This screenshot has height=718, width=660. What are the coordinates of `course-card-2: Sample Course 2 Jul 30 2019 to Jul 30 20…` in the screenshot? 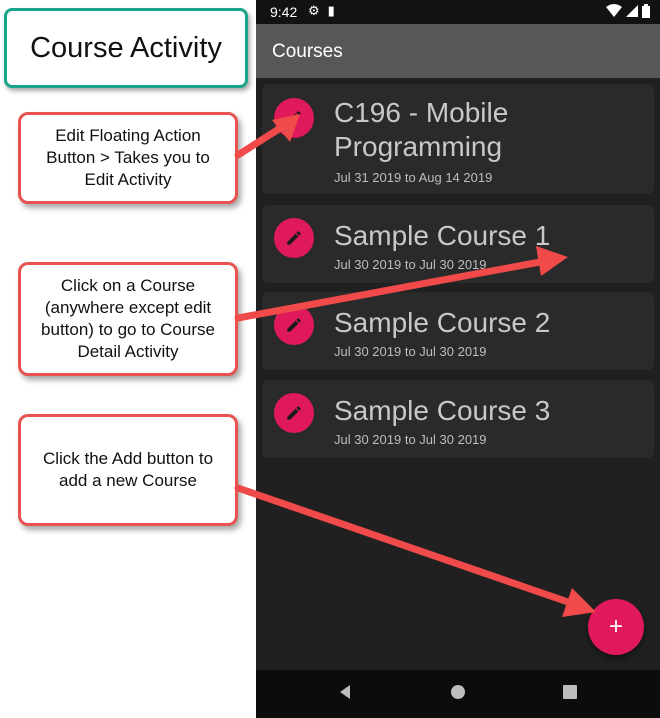 It's located at (458, 331).